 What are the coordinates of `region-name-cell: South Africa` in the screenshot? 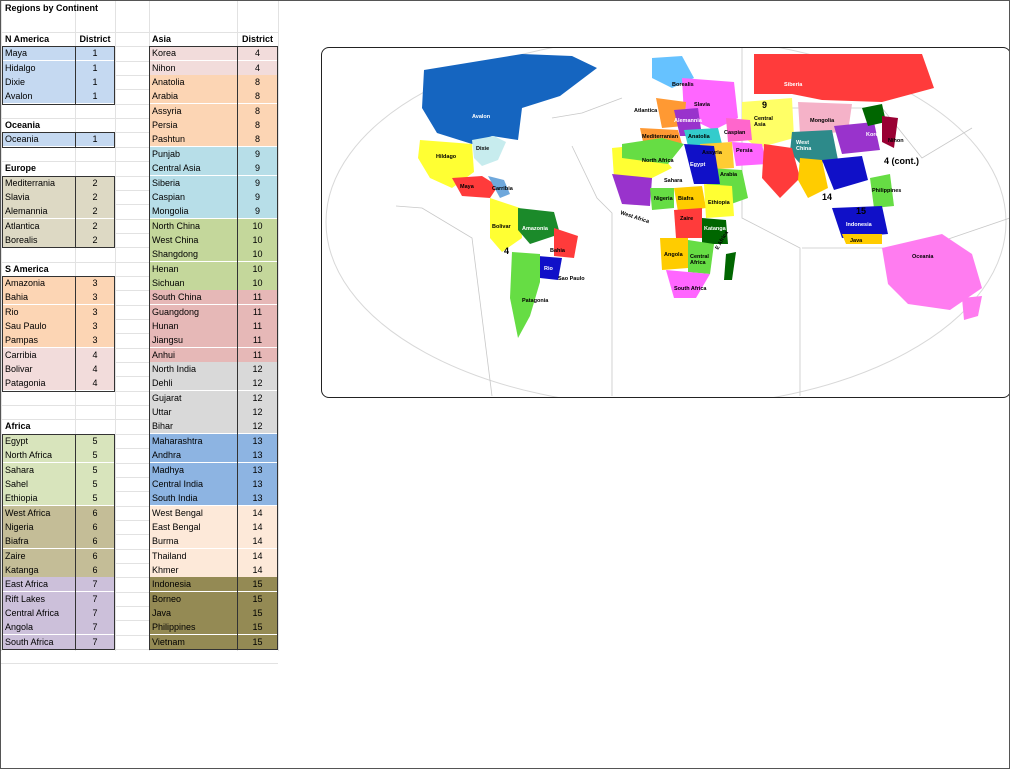 It's located at (38, 641).